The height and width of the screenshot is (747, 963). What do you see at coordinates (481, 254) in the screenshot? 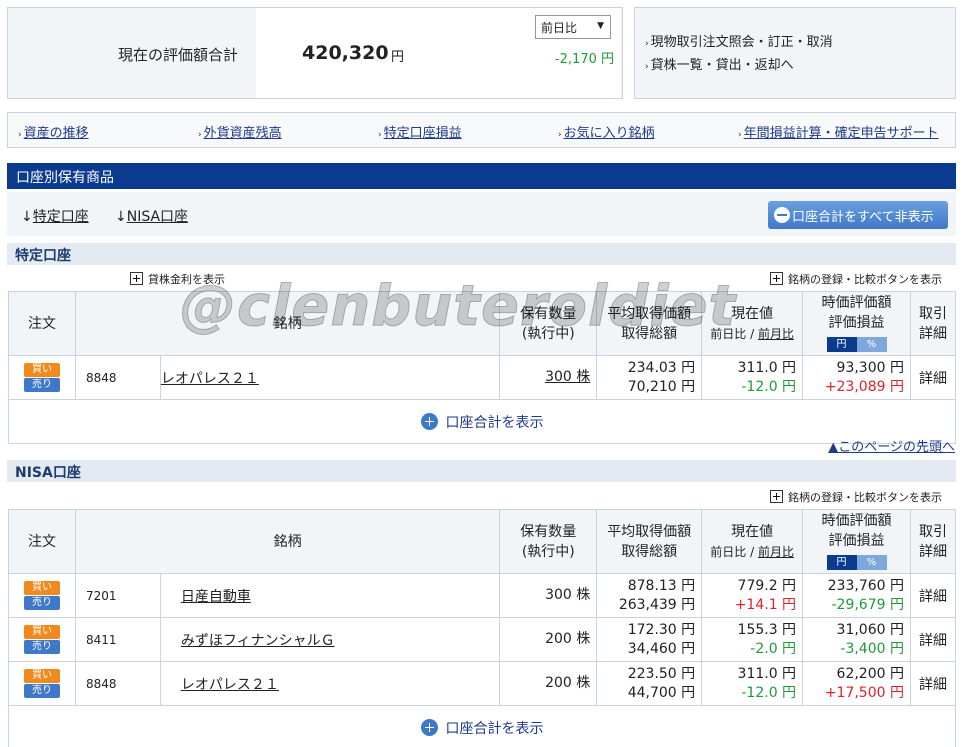
I see `tokutei-title: 特定口座` at bounding box center [481, 254].